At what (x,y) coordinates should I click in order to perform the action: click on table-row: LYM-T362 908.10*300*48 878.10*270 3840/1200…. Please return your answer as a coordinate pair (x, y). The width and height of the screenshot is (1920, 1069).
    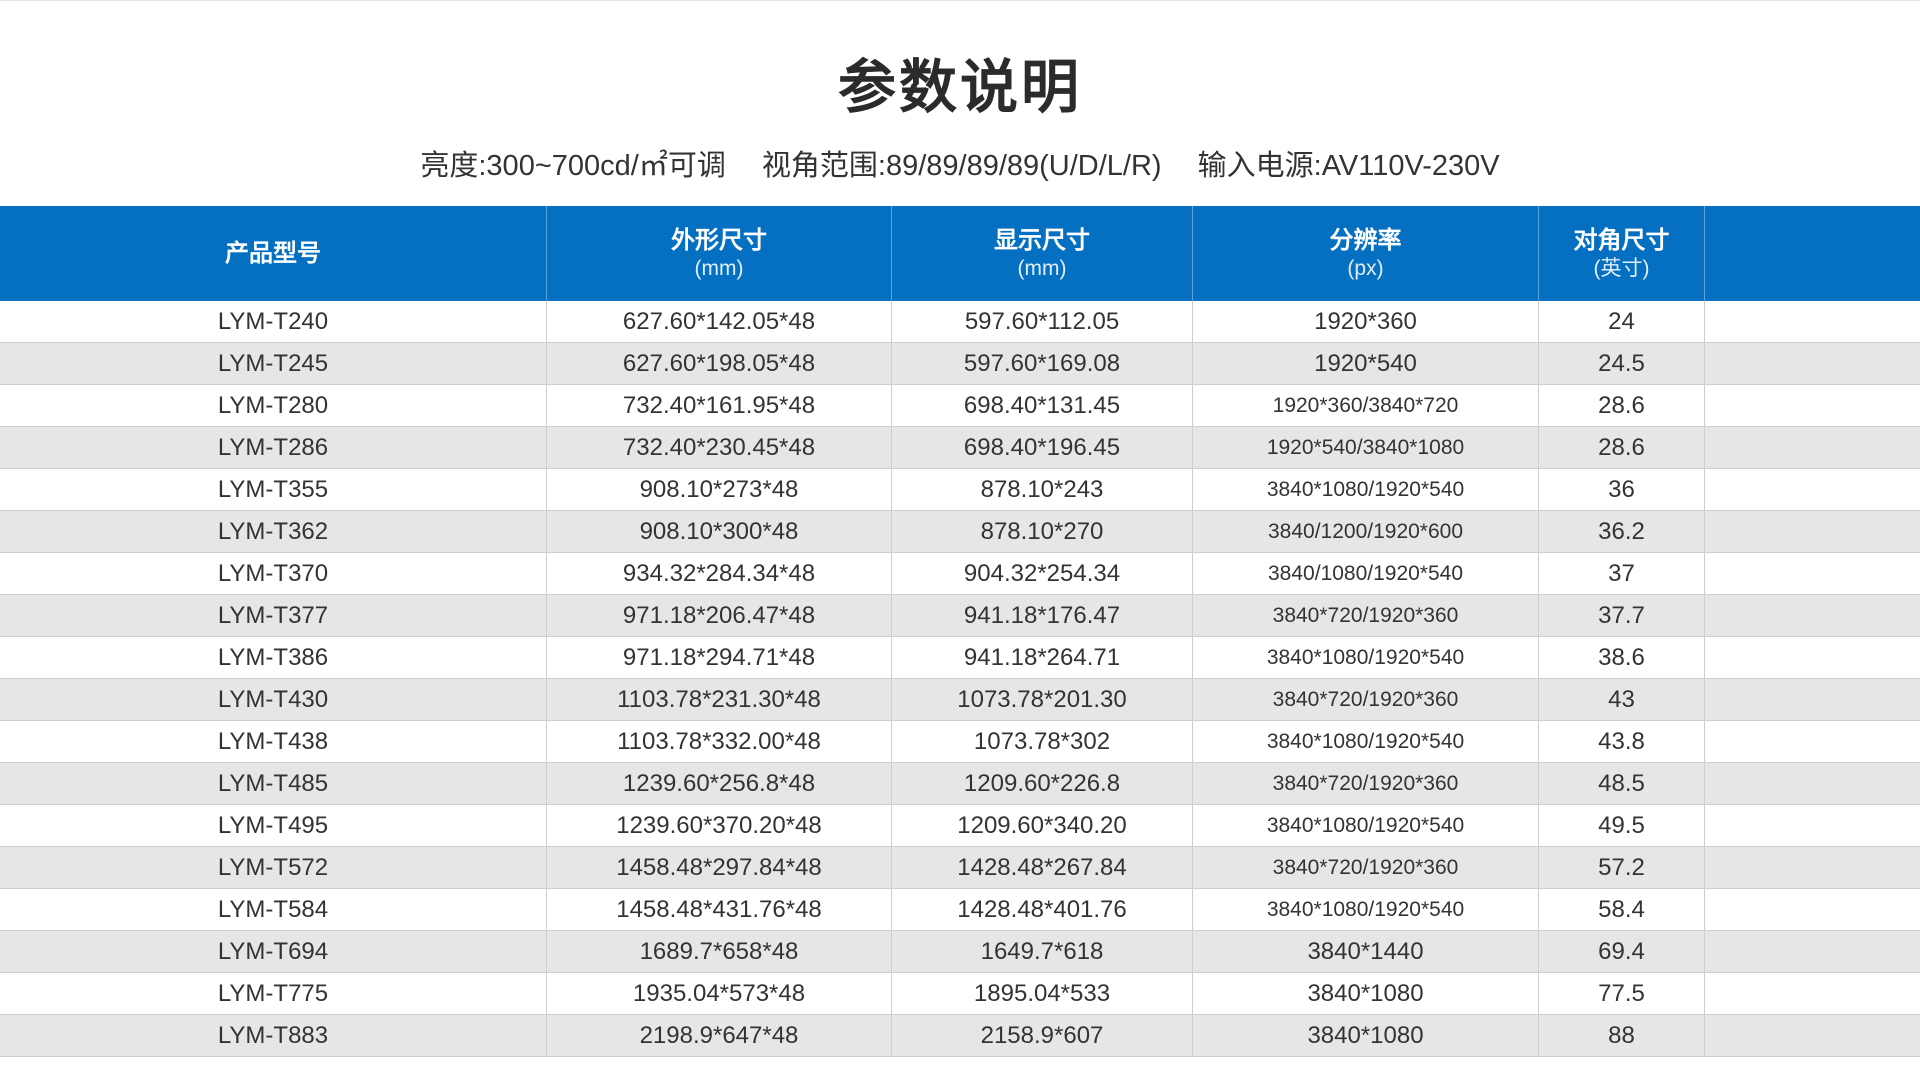
    Looking at the image, I should click on (960, 532).